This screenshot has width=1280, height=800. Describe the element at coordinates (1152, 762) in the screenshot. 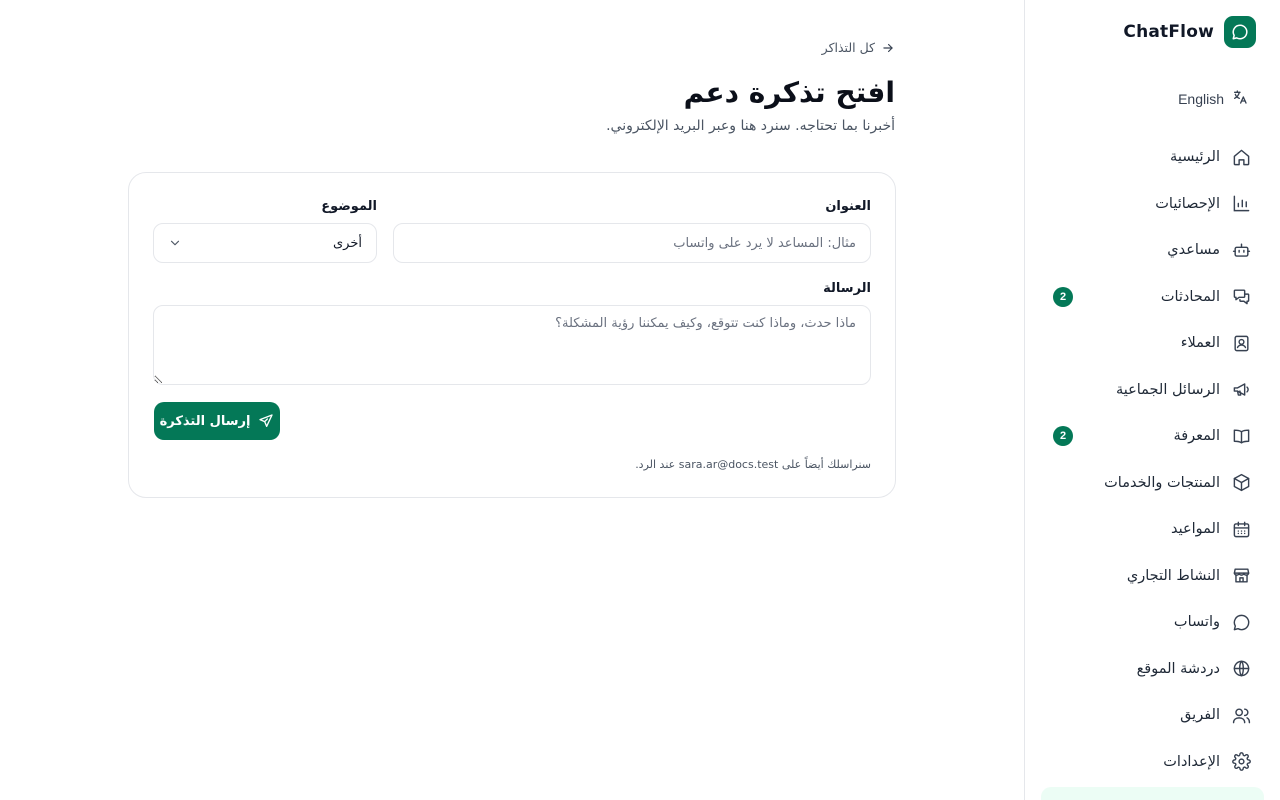

I see `sidebar-item-settings: الإعدادات` at that location.